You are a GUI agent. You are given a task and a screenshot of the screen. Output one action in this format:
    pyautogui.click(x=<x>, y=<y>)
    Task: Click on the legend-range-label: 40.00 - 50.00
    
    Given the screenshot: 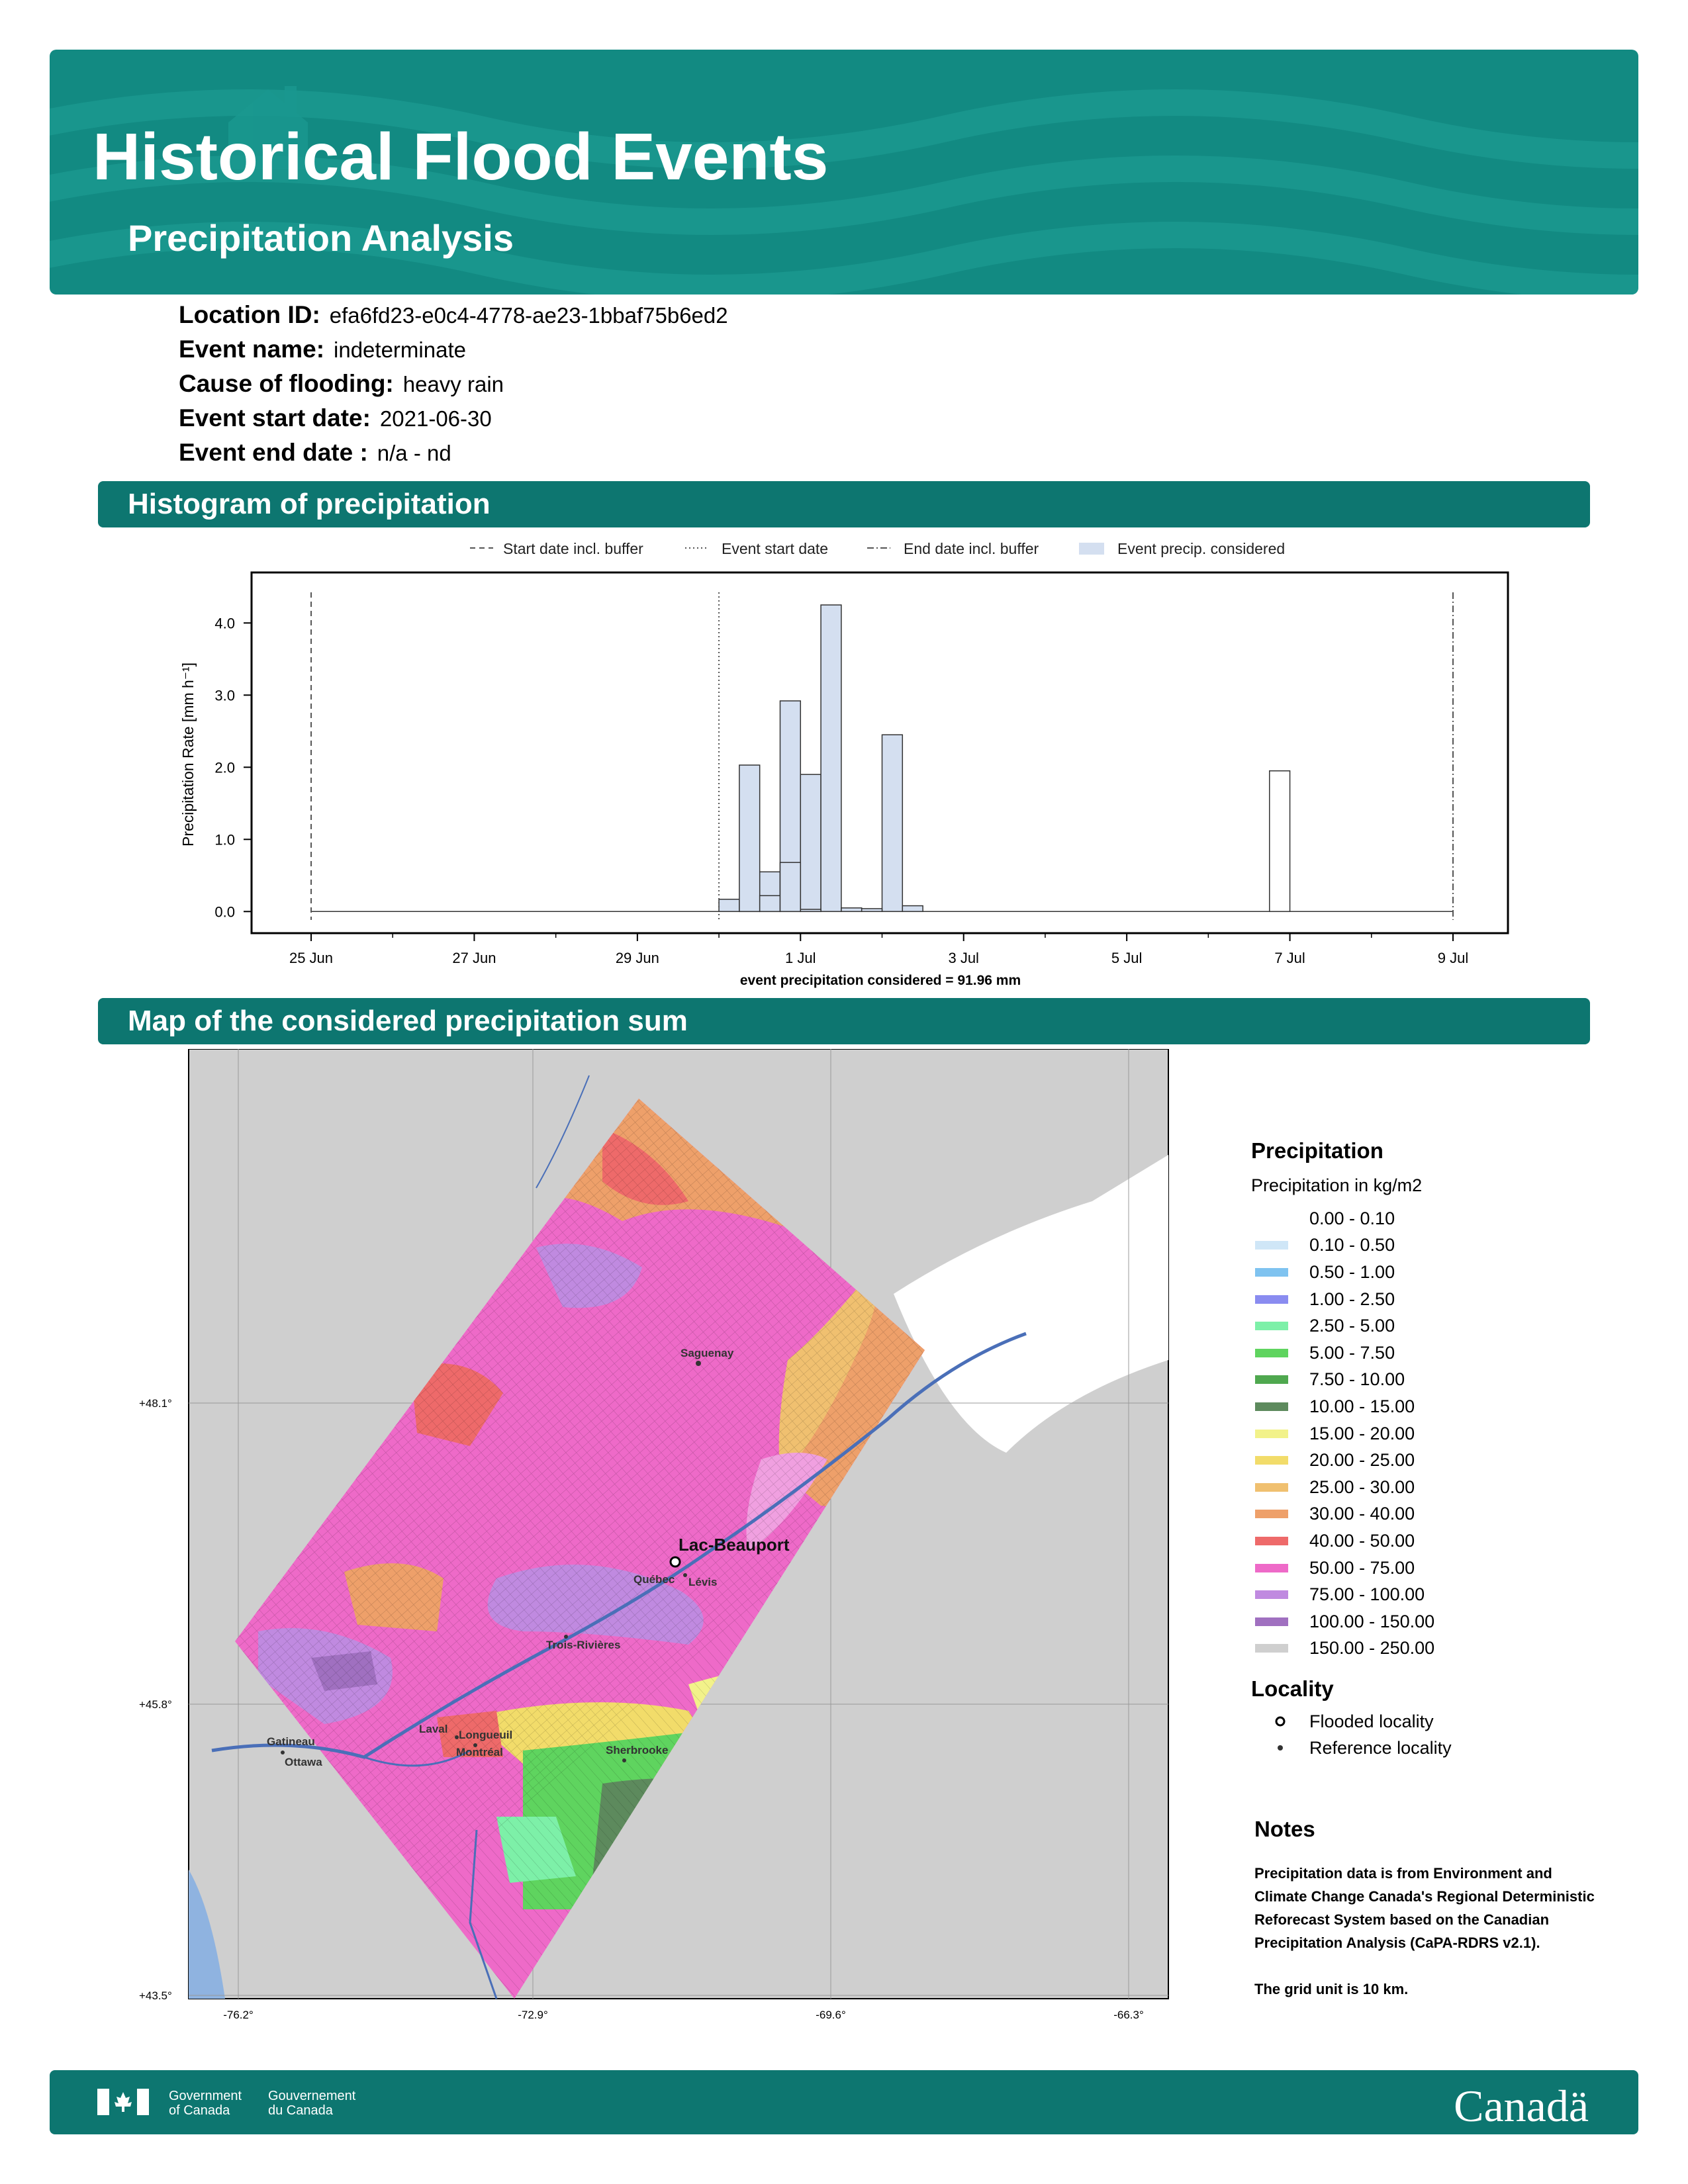 What is the action you would take?
    pyautogui.click(x=1362, y=1541)
    